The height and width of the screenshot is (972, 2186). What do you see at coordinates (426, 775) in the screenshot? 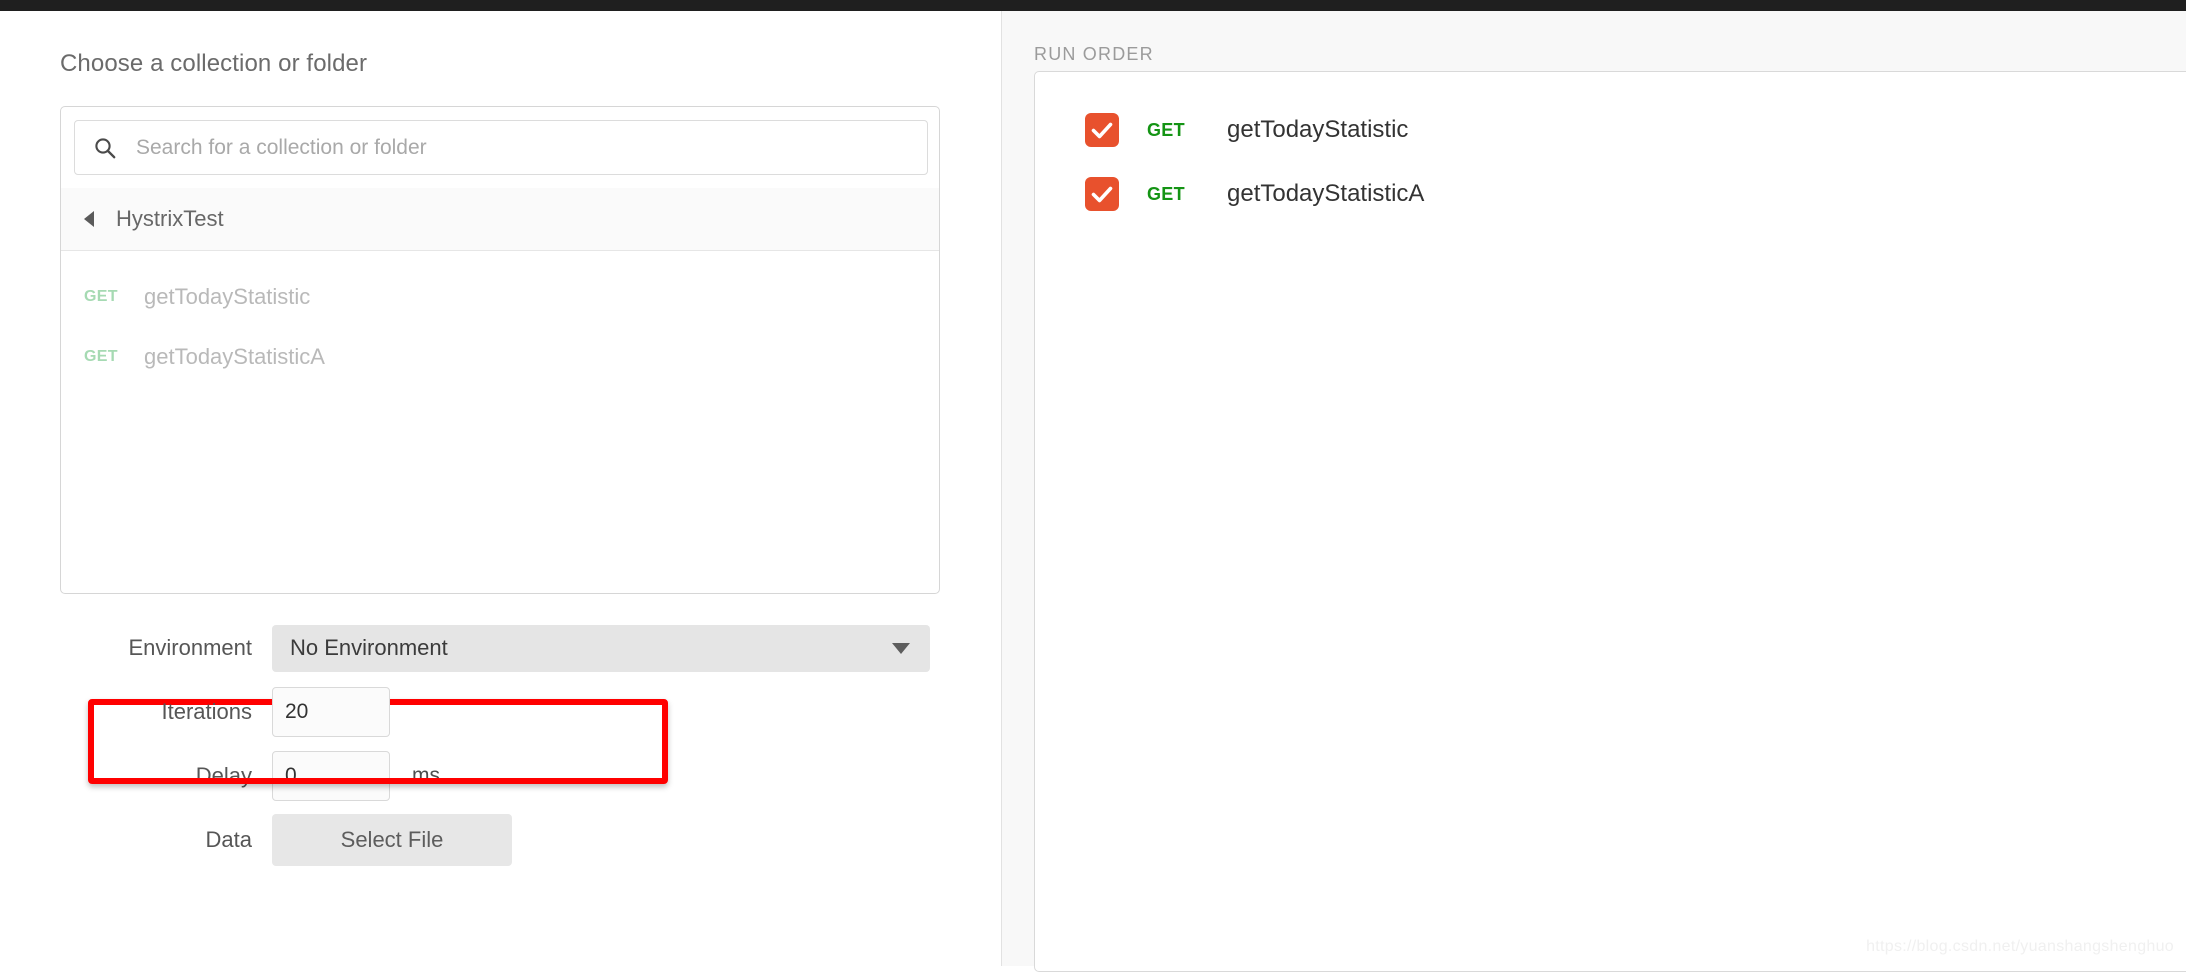
I see `delay-unit-label: ms` at bounding box center [426, 775].